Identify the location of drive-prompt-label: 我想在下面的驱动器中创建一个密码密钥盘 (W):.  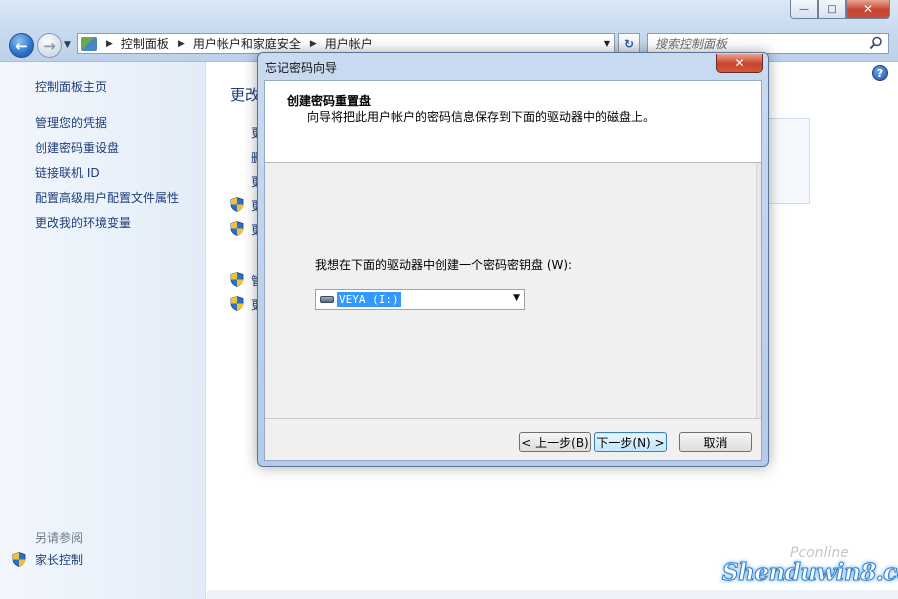
(444, 265).